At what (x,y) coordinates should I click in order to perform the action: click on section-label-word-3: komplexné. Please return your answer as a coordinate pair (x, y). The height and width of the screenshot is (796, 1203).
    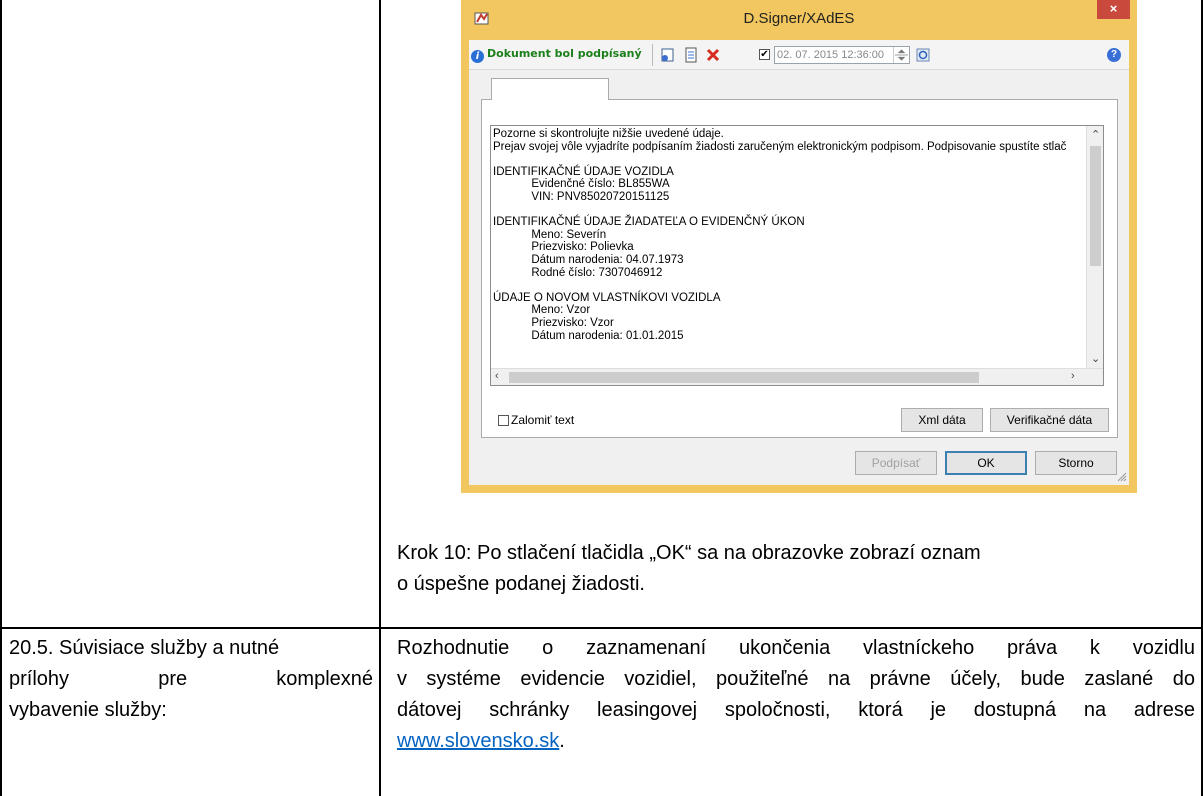
    Looking at the image, I should click on (324, 679).